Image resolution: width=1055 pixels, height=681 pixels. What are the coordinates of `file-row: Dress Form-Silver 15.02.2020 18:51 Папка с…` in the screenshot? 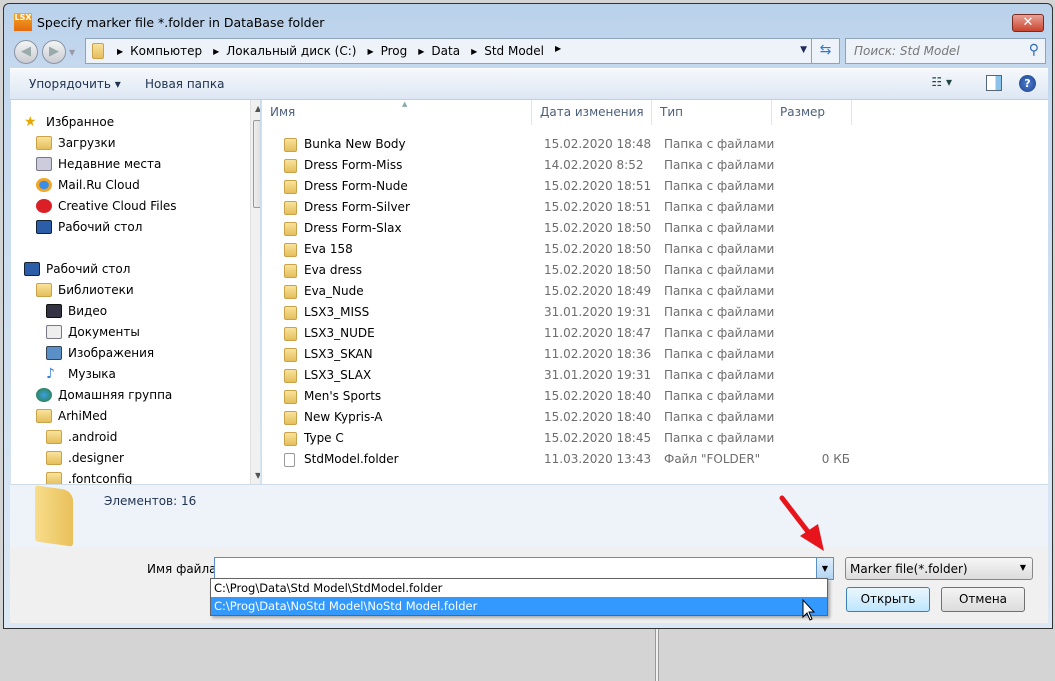 It's located at (562, 207).